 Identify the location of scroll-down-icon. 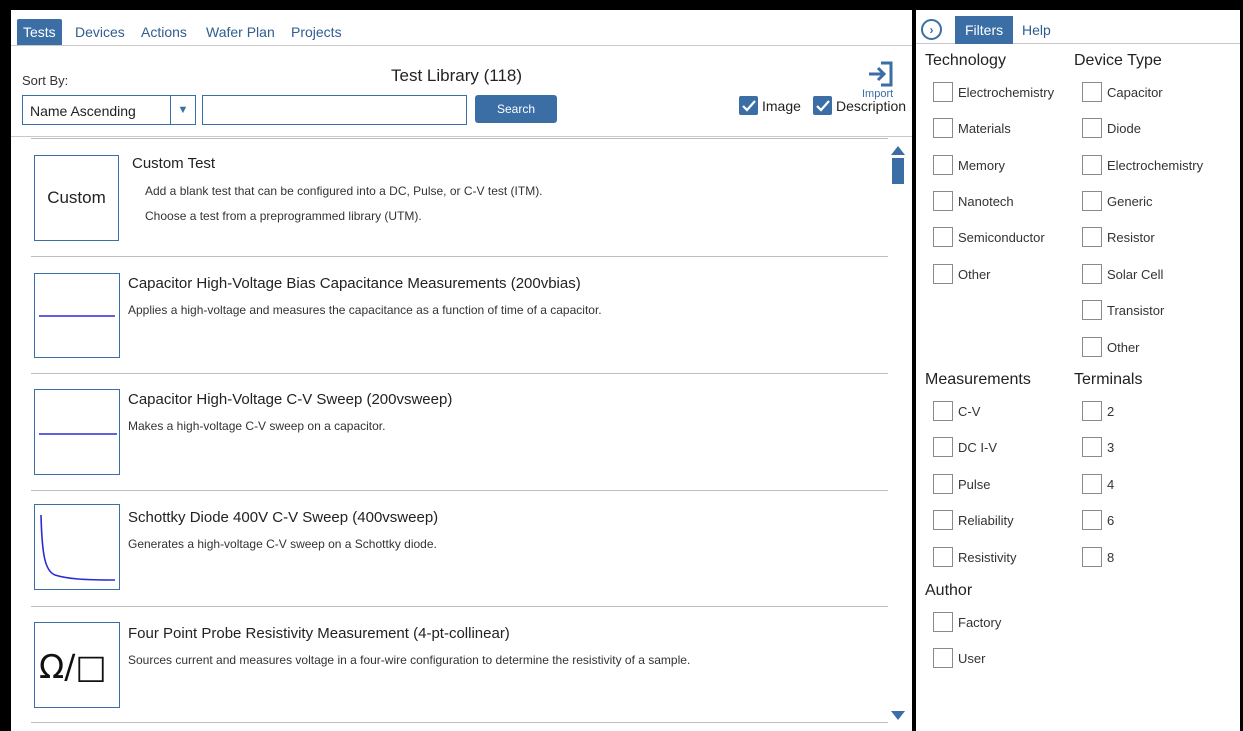
(898, 715).